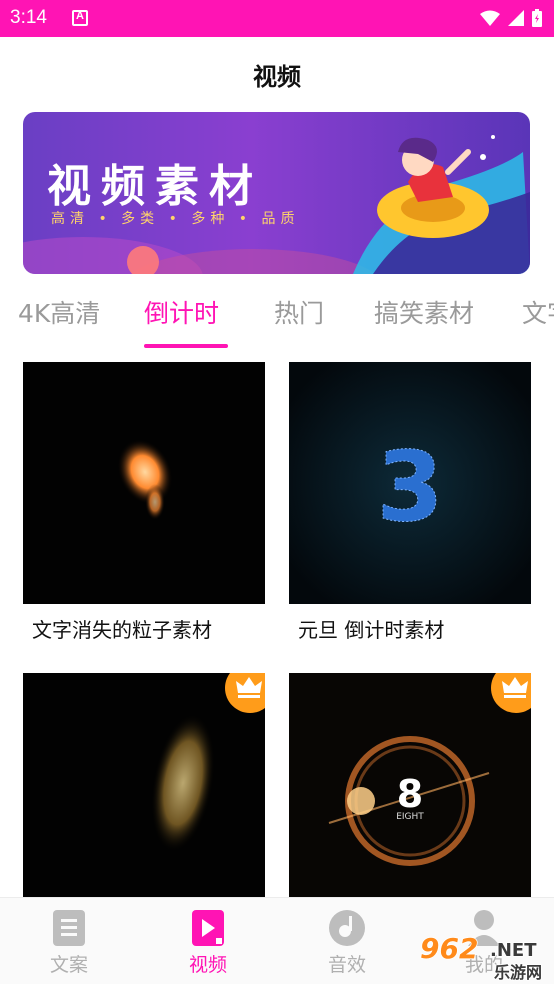 This screenshot has width=554, height=984. Describe the element at coordinates (538, 312) in the screenshot. I see `tab-text: 文字` at that location.